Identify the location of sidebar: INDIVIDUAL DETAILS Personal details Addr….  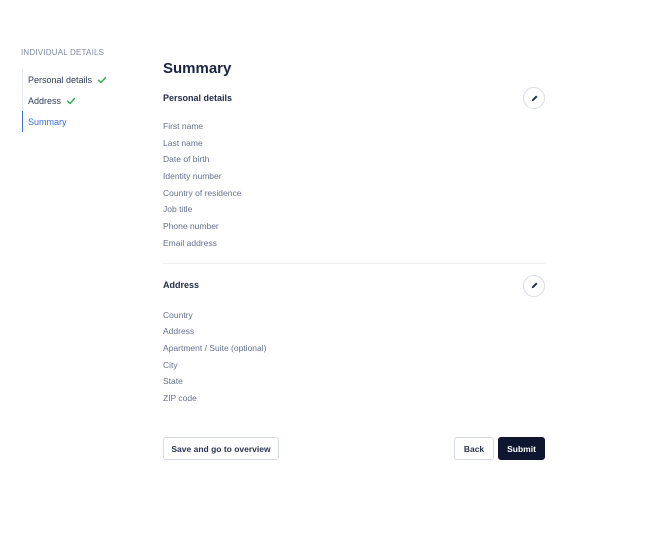
(81, 90).